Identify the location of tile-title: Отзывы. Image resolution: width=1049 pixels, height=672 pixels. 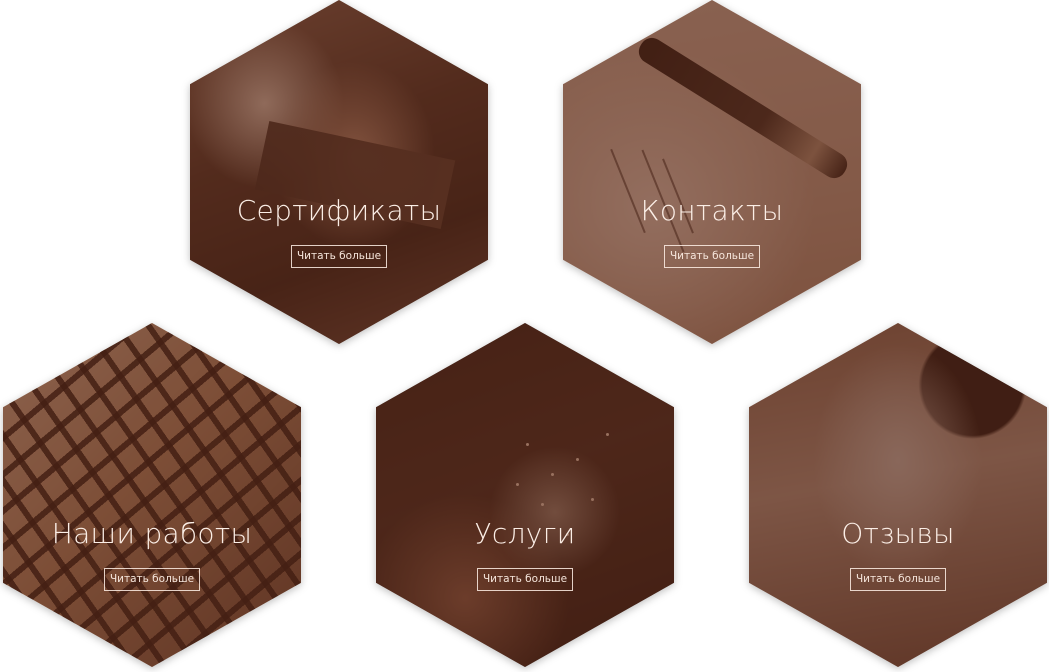
(898, 533).